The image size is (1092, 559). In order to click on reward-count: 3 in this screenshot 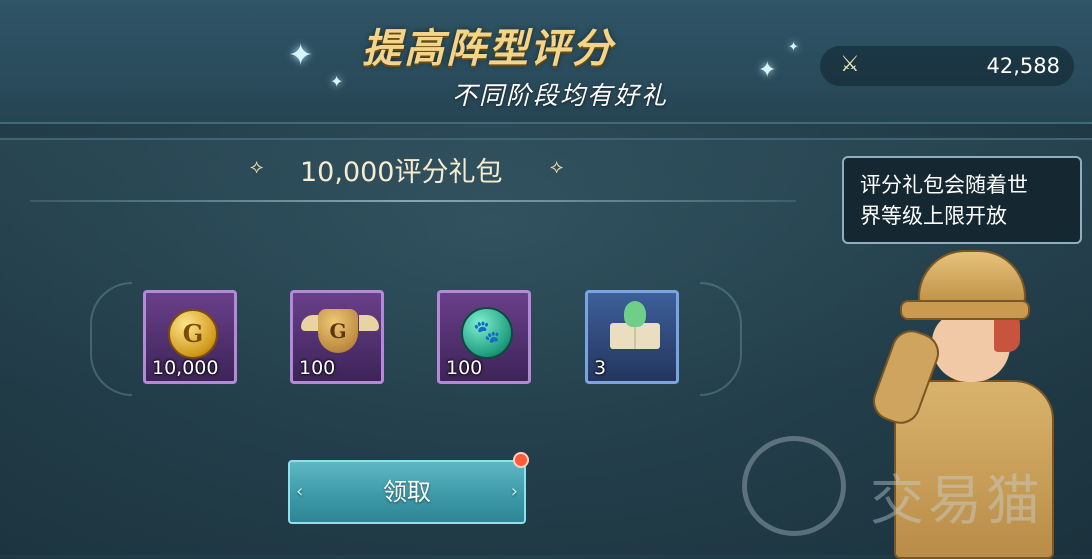, I will do `click(600, 368)`.